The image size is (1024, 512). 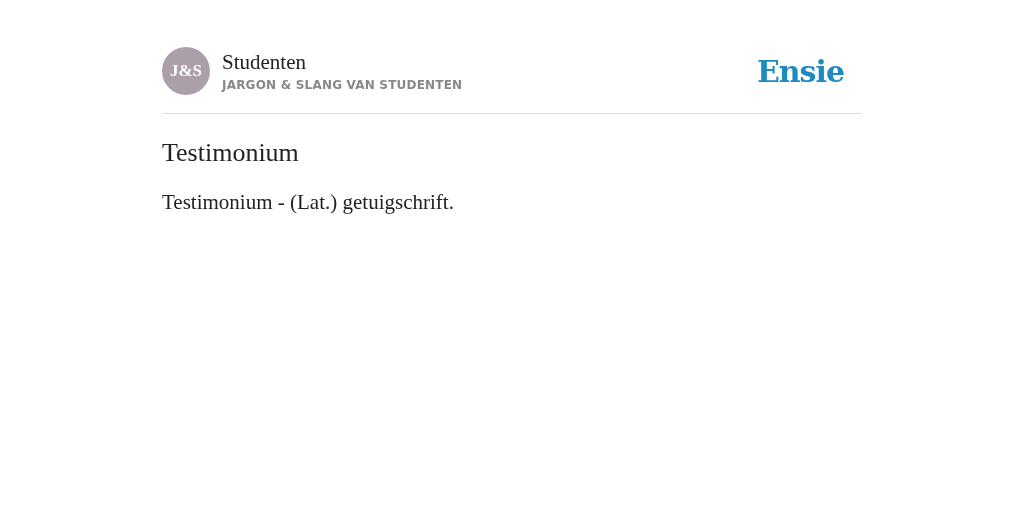 I want to click on source-title: Studenten, so click(x=264, y=62).